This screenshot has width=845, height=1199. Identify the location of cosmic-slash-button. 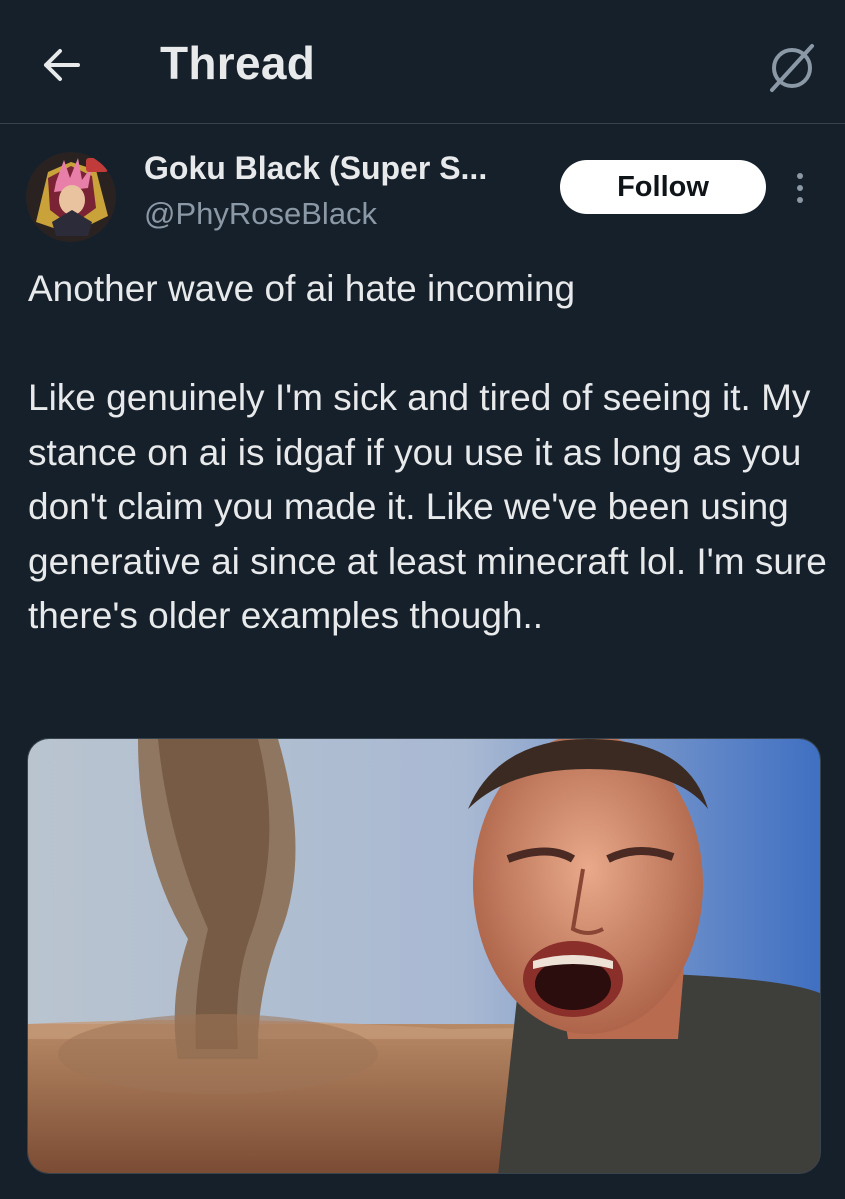
(792, 68).